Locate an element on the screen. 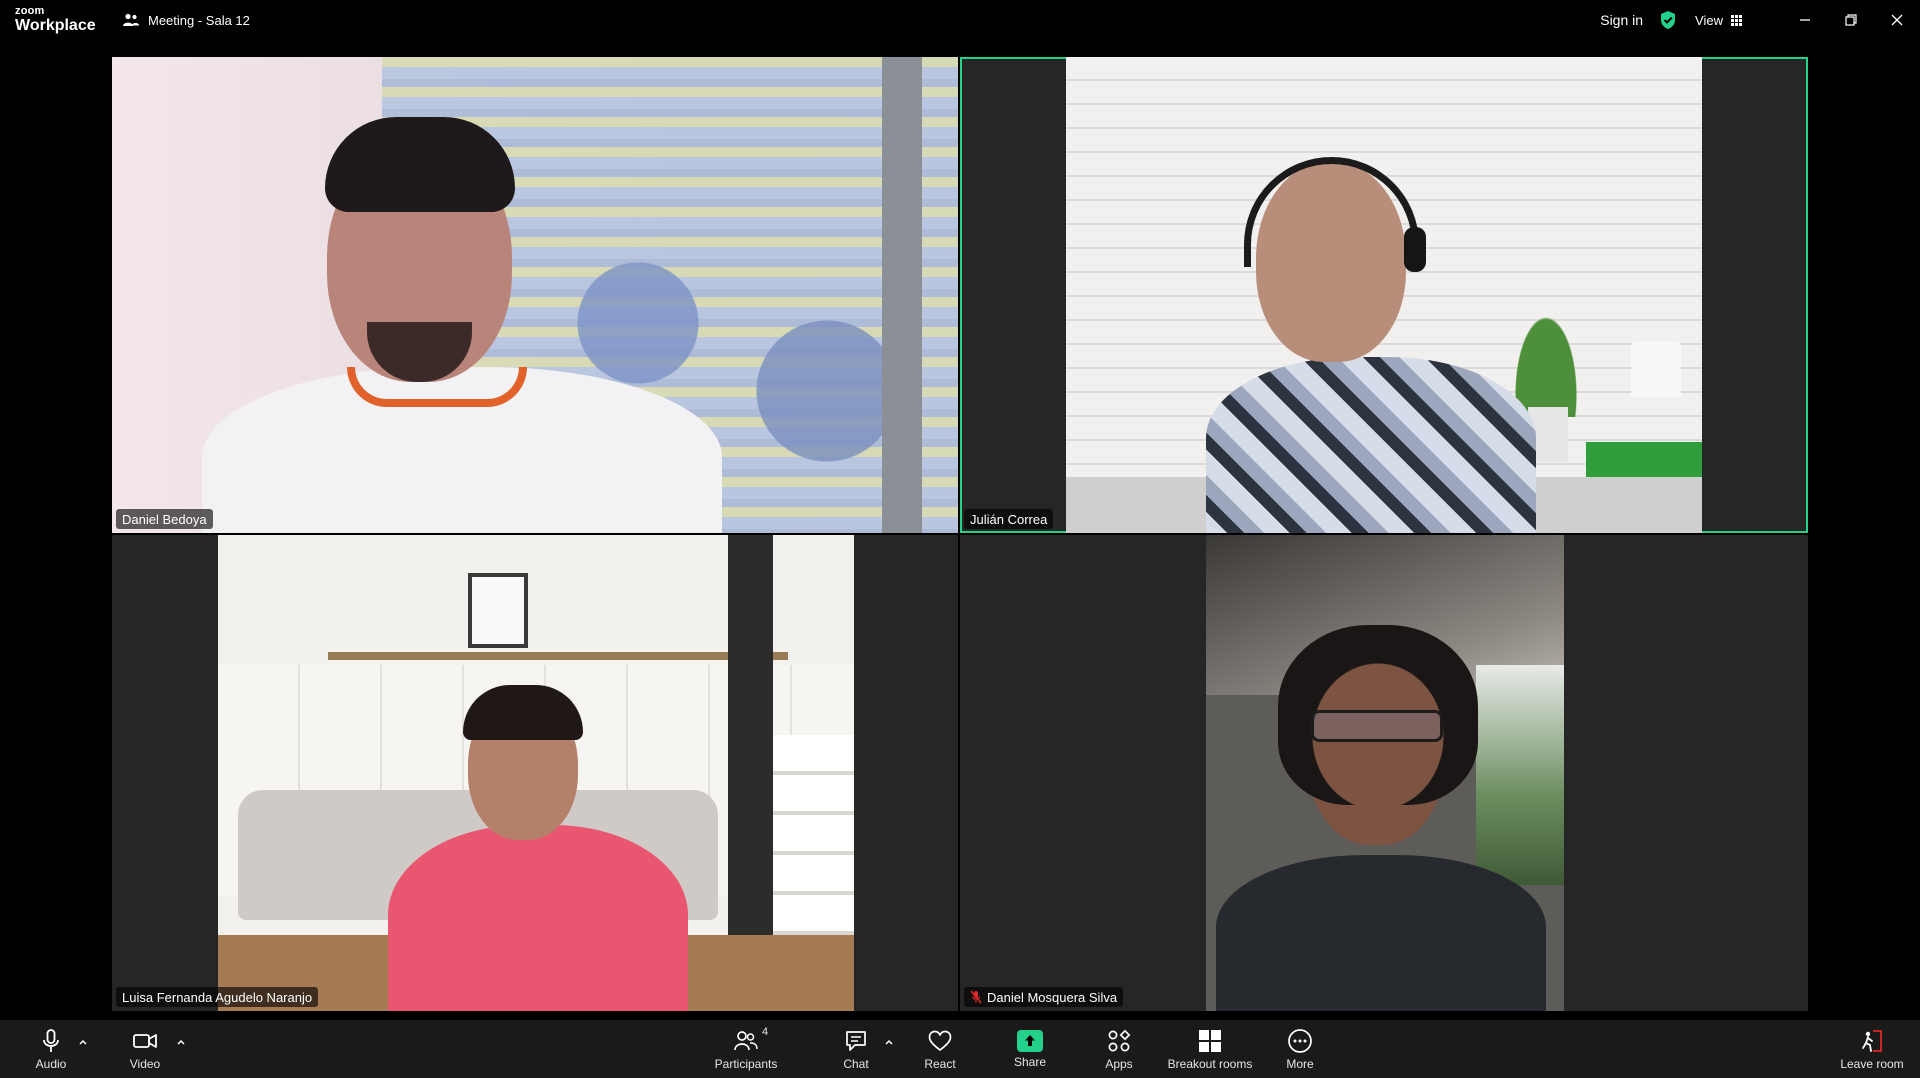  apps-button: Apps is located at coordinates (1119, 1049).